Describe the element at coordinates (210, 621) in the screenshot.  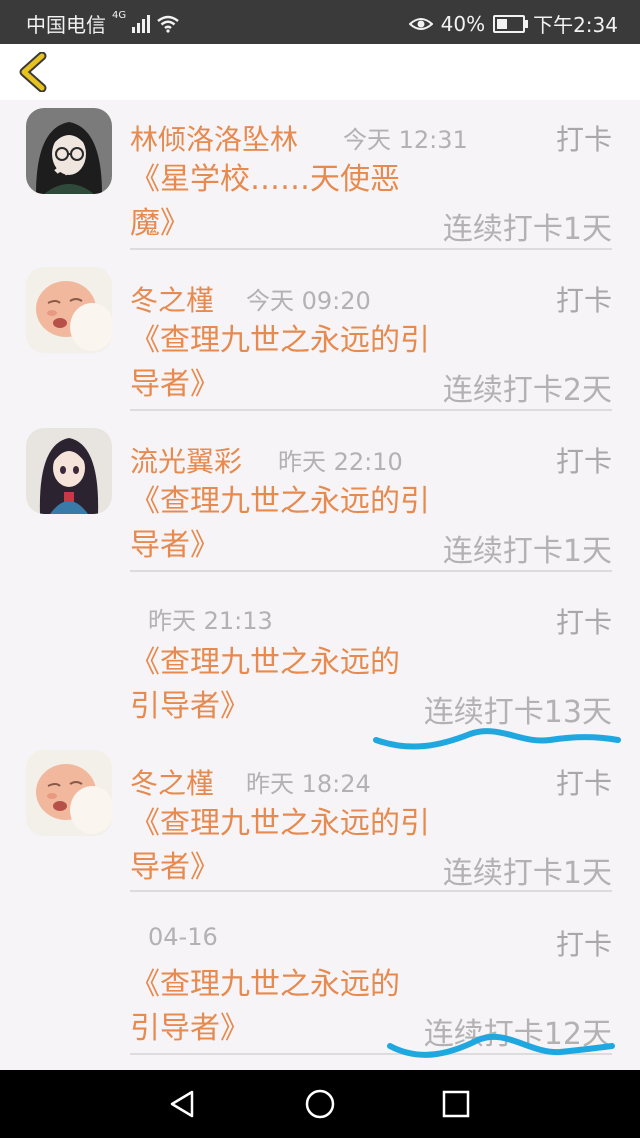
I see `timestamp: 昨天 21:13` at that location.